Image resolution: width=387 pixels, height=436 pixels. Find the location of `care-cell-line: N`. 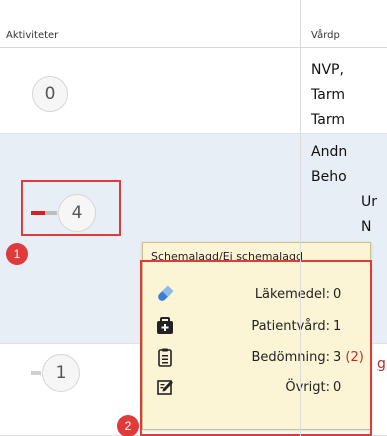

care-cell-line: N is located at coordinates (366, 227).